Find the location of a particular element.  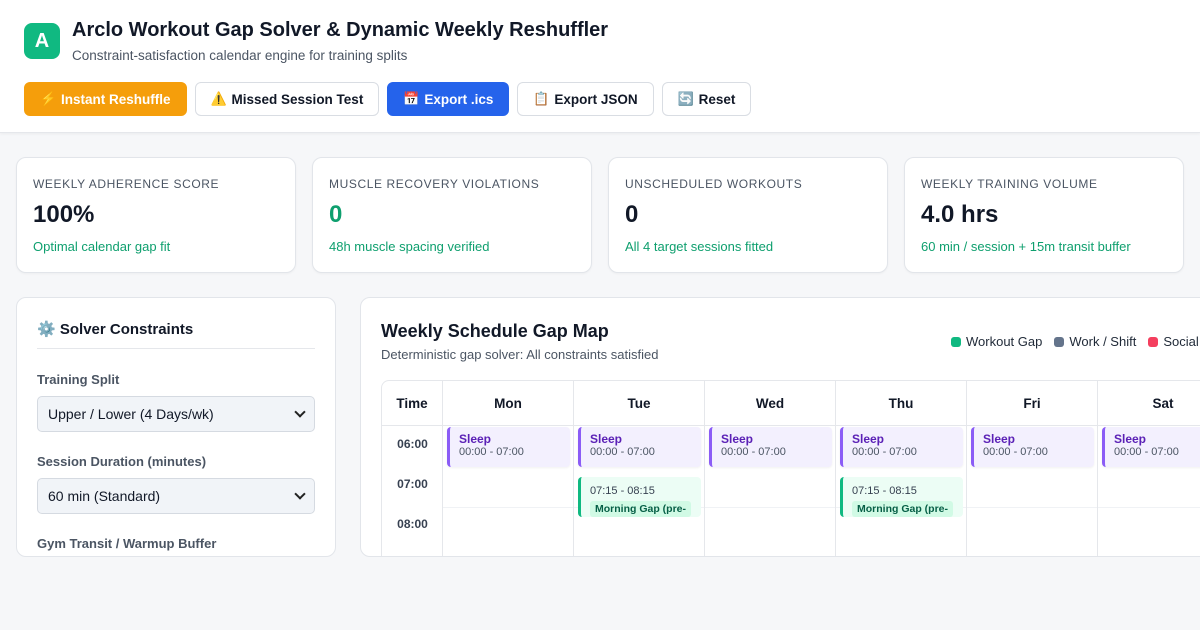

missed-session-test-button: ⚠️ Missed Session Test is located at coordinates (287, 99).